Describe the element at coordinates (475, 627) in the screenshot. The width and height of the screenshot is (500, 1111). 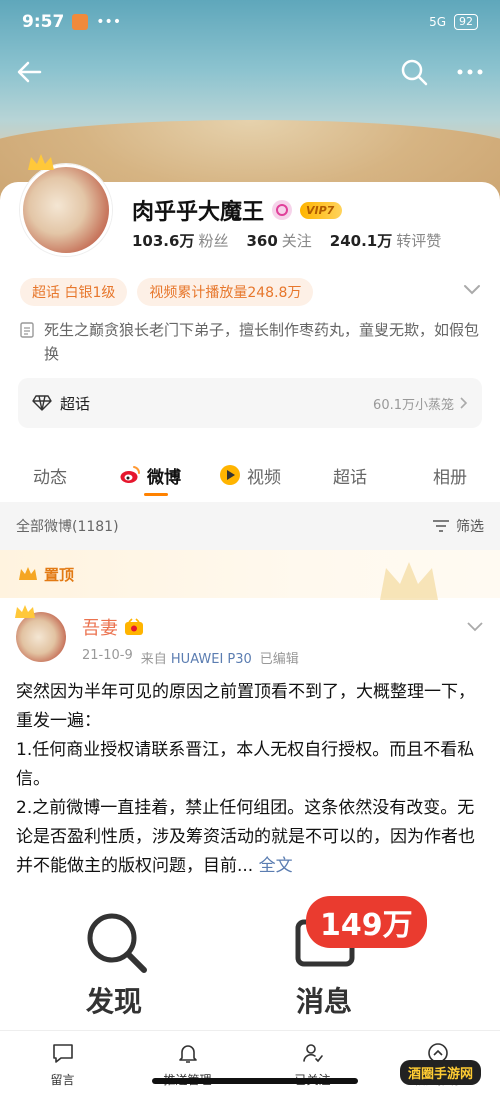
I see `post-menu-chevron-icon` at that location.